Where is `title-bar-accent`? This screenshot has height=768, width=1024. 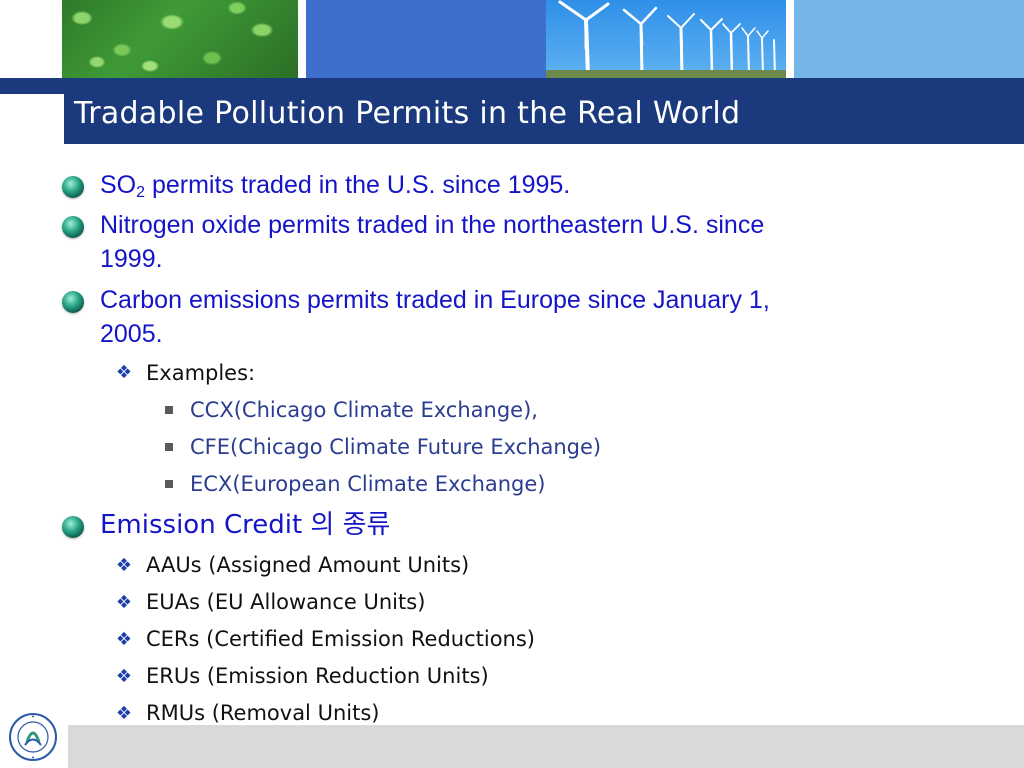 title-bar-accent is located at coordinates (32, 86).